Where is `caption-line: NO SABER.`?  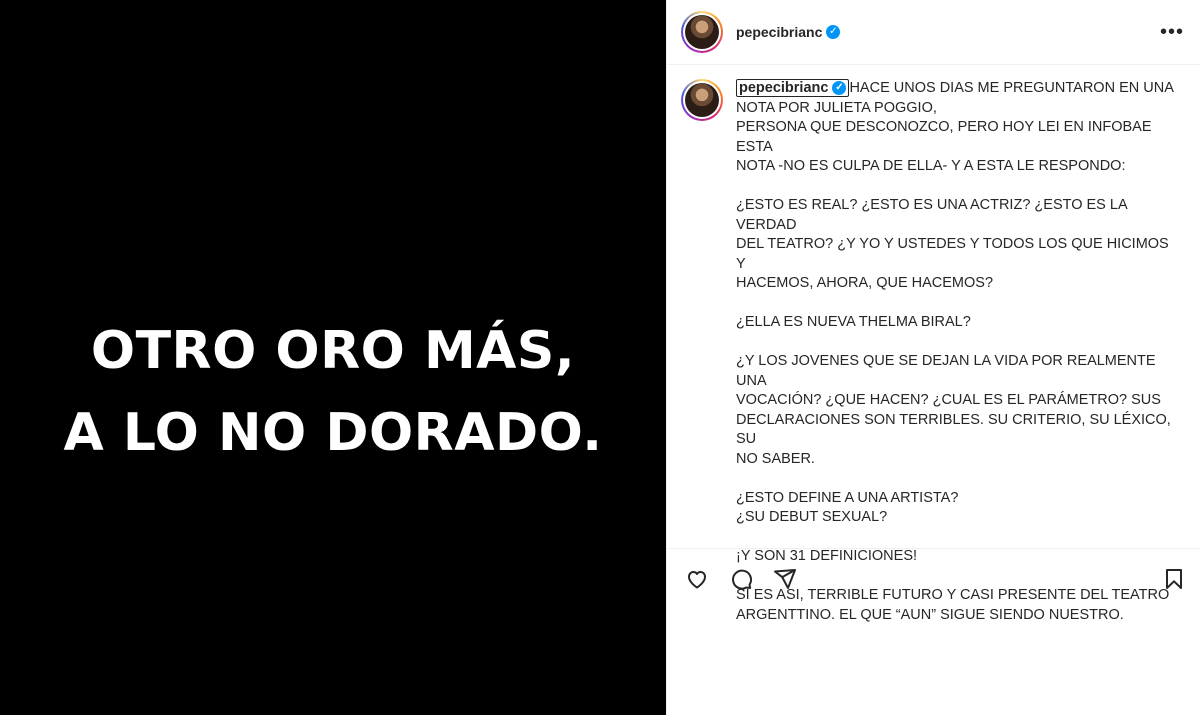
caption-line: NO SABER. is located at coordinates (775, 458).